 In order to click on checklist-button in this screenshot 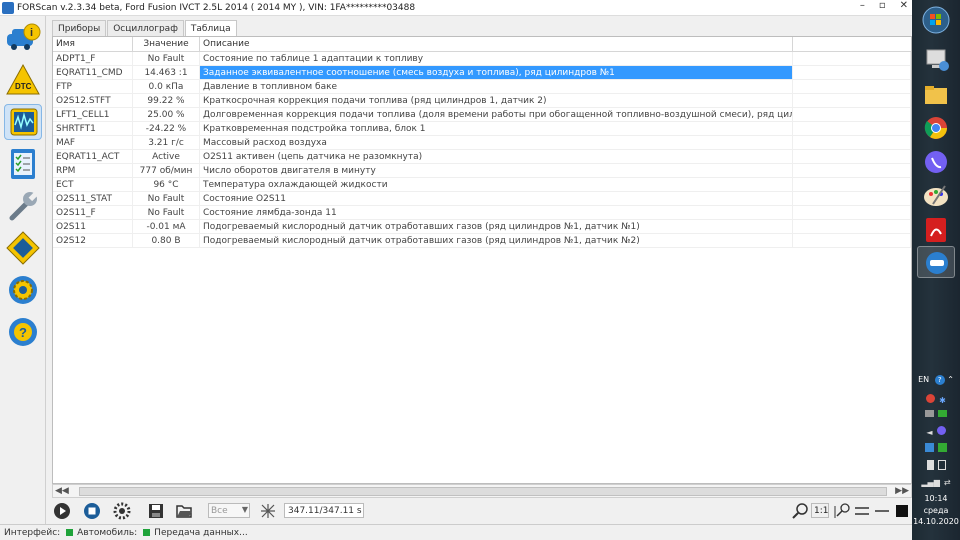, I will do `click(23, 164)`.